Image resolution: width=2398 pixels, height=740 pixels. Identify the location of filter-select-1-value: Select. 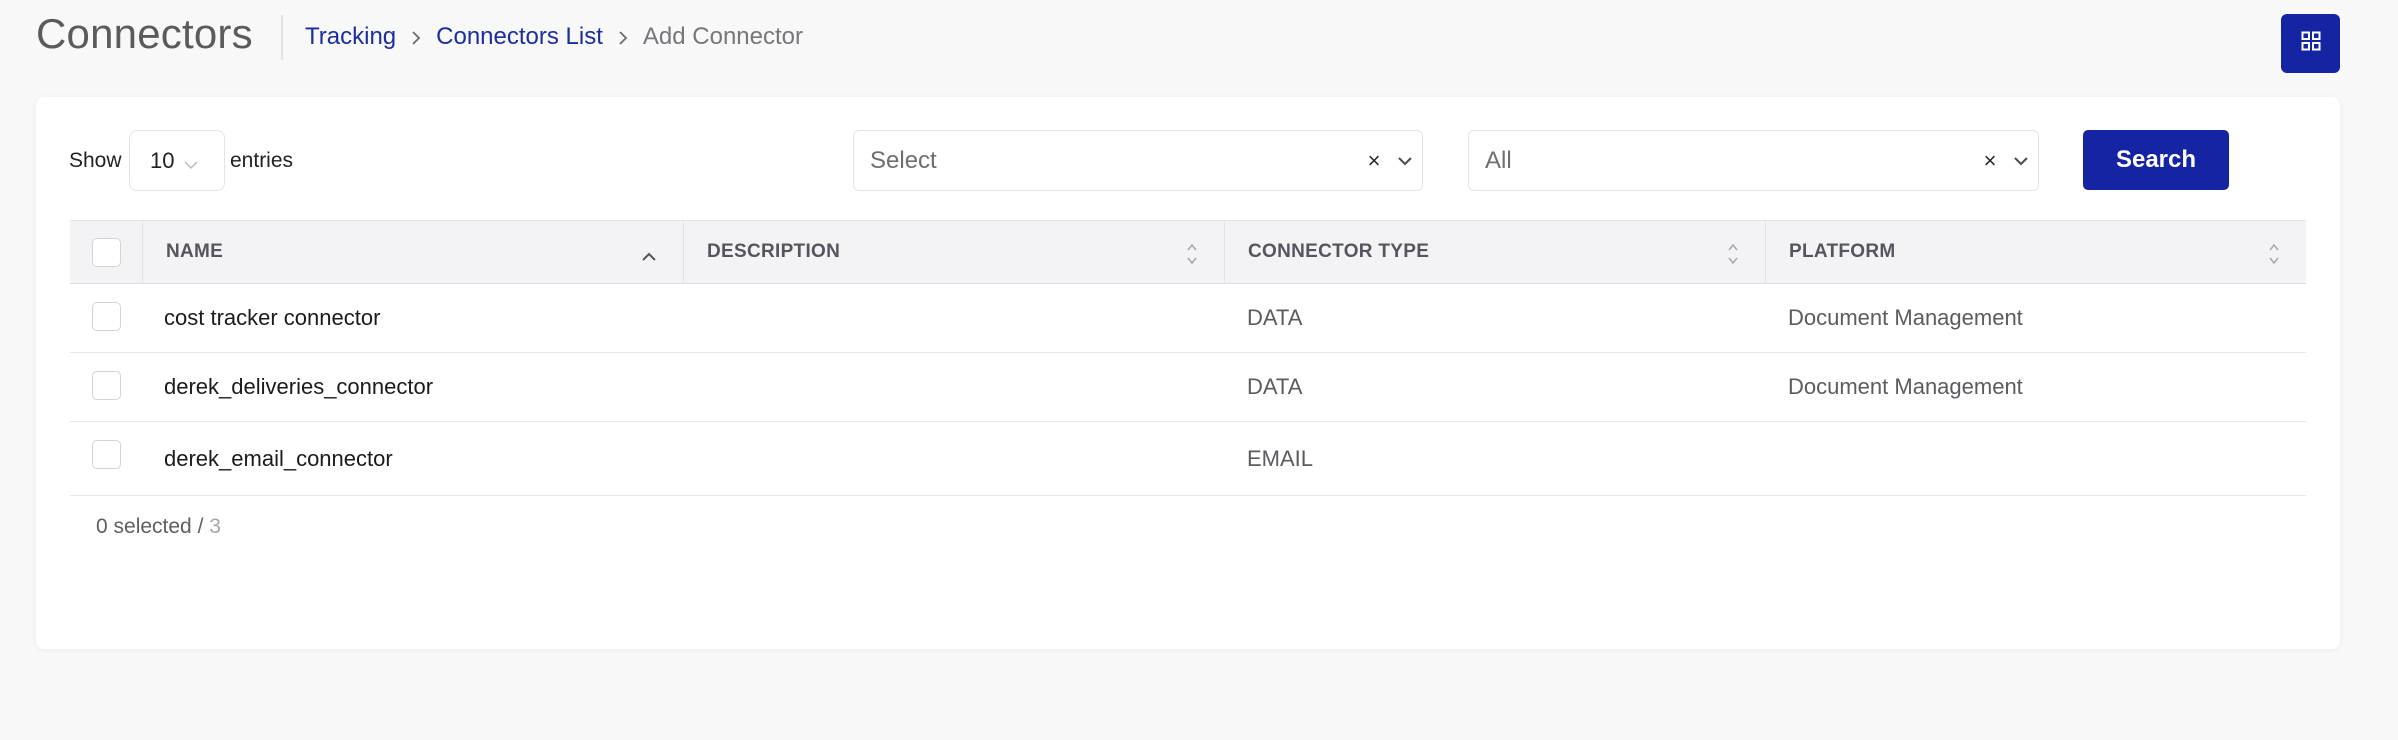
(903, 160).